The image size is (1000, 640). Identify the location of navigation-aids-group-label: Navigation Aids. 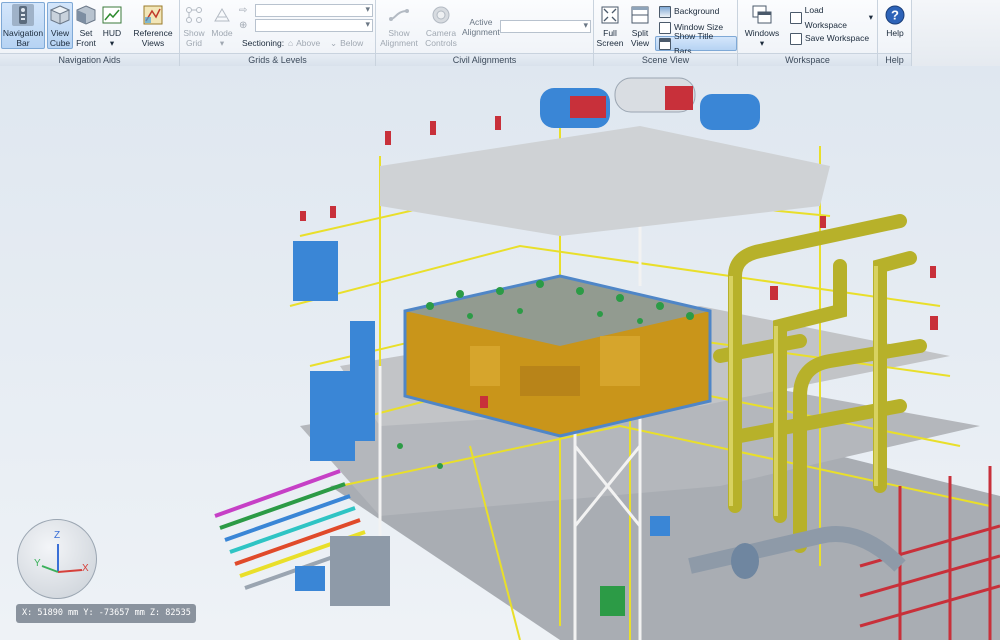
(89, 59).